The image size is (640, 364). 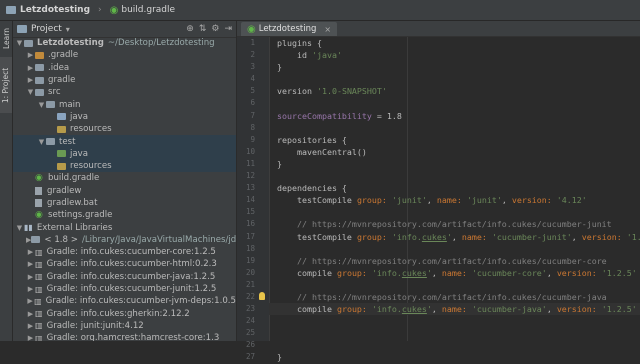 I want to click on locate-icon: ⊕, so click(x=190, y=29).